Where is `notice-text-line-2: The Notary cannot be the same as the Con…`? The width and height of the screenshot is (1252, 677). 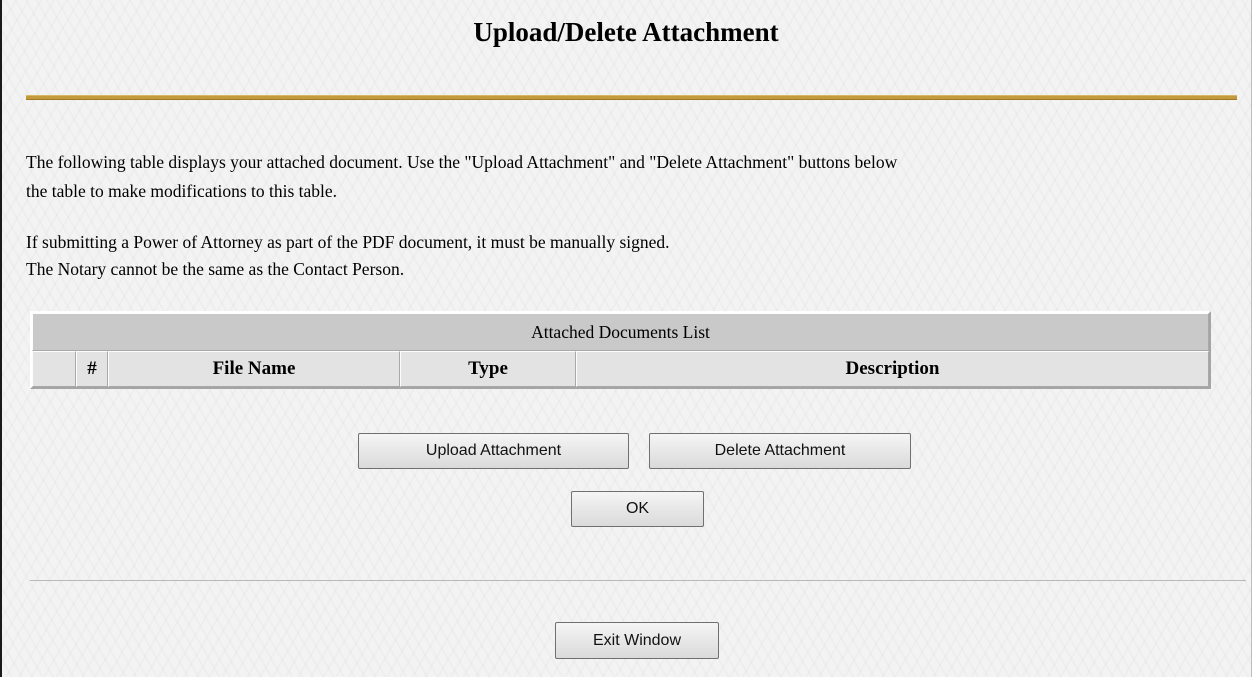 notice-text-line-2: The Notary cannot be the same as the Con… is located at coordinates (215, 269).